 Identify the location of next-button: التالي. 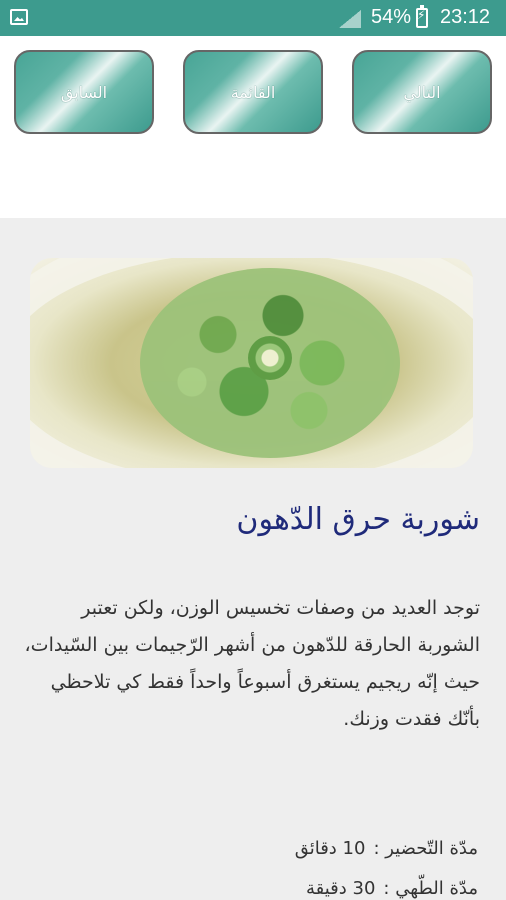
(422, 92).